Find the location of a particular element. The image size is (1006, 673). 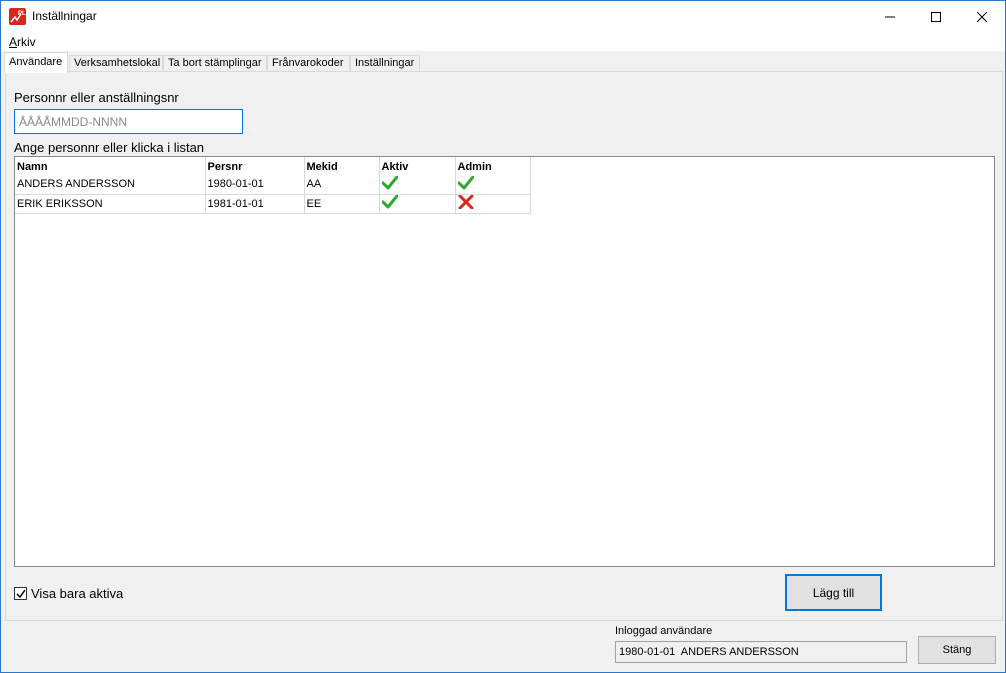

tab-anvandare: Användare is located at coordinates (36, 62).